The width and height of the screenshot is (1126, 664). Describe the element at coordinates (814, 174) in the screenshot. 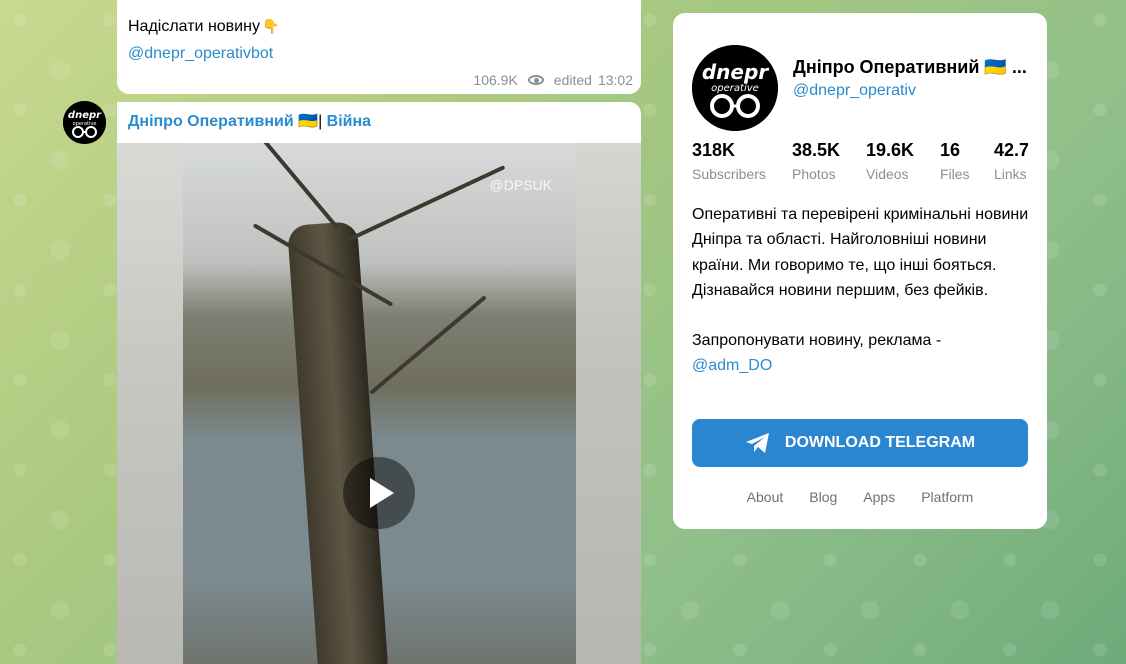

I see `stat-label: Photos` at that location.